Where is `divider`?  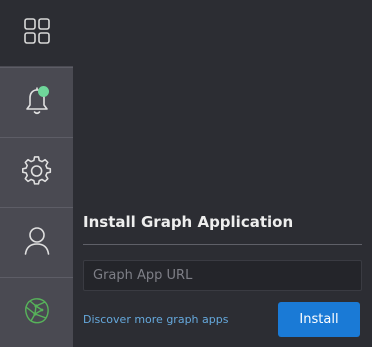
divider is located at coordinates (222, 244).